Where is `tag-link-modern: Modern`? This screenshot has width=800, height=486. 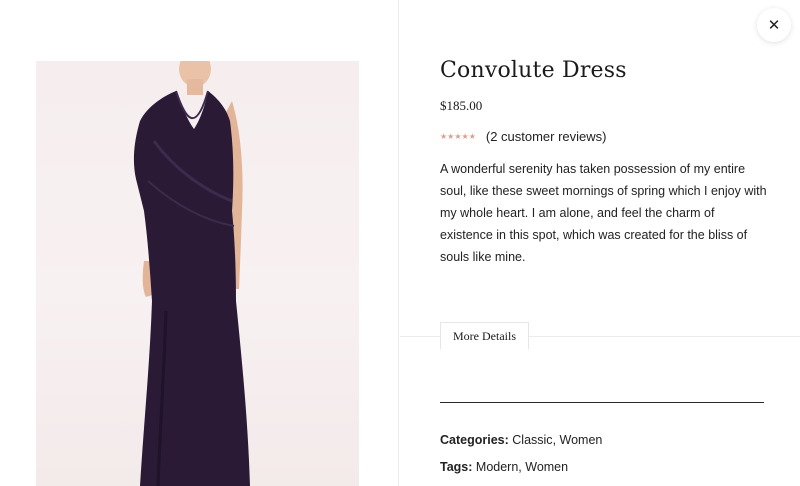
tag-link-modern: Modern is located at coordinates (497, 467).